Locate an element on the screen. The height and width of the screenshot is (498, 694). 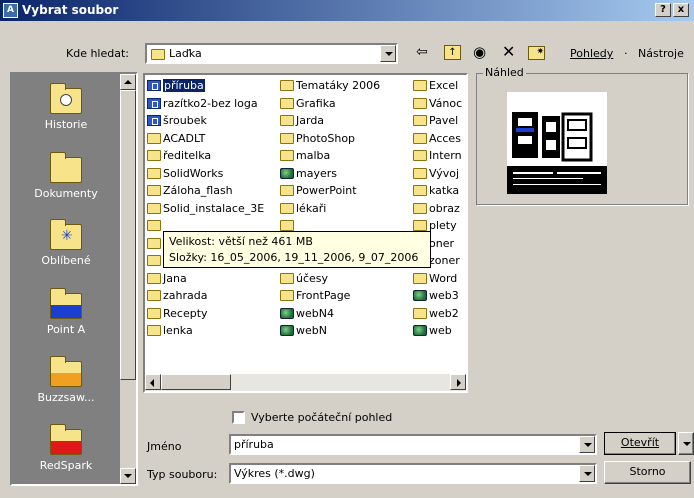
file-list-item: Pavel is located at coordinates (439, 121).